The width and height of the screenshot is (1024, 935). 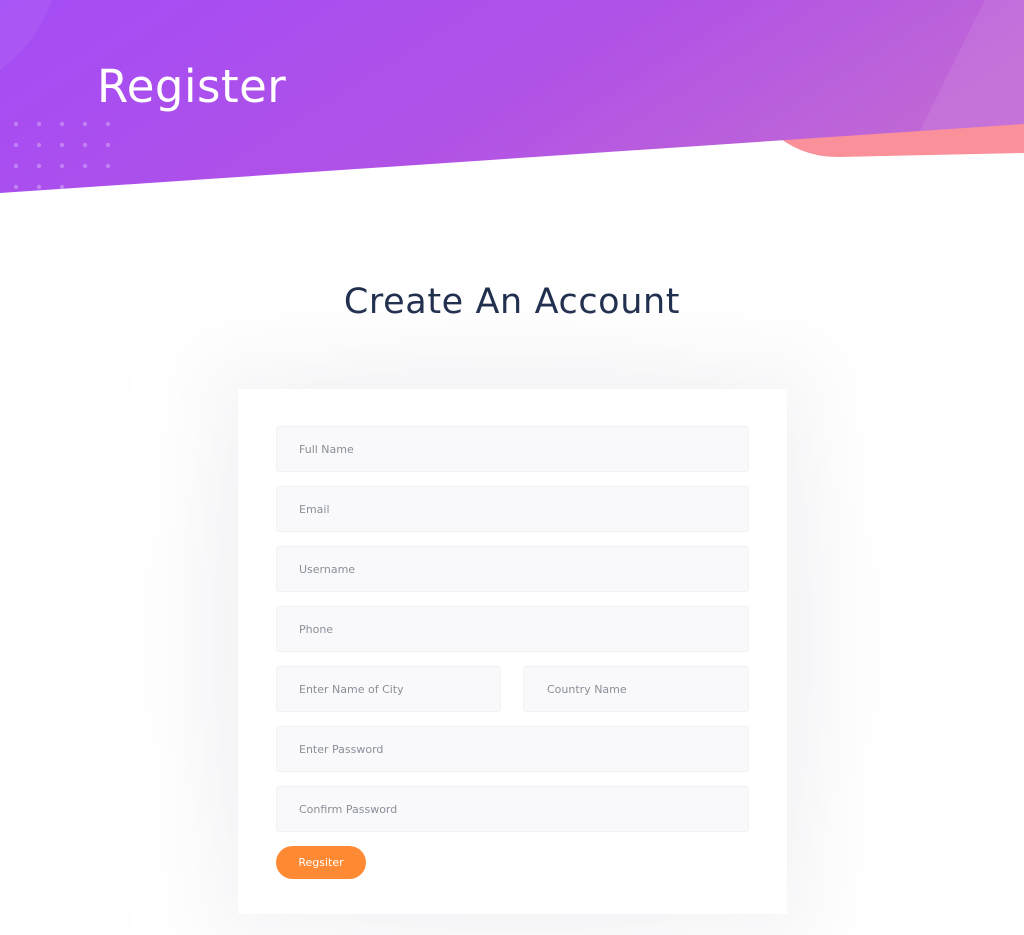 I want to click on city-input, so click(x=388, y=689).